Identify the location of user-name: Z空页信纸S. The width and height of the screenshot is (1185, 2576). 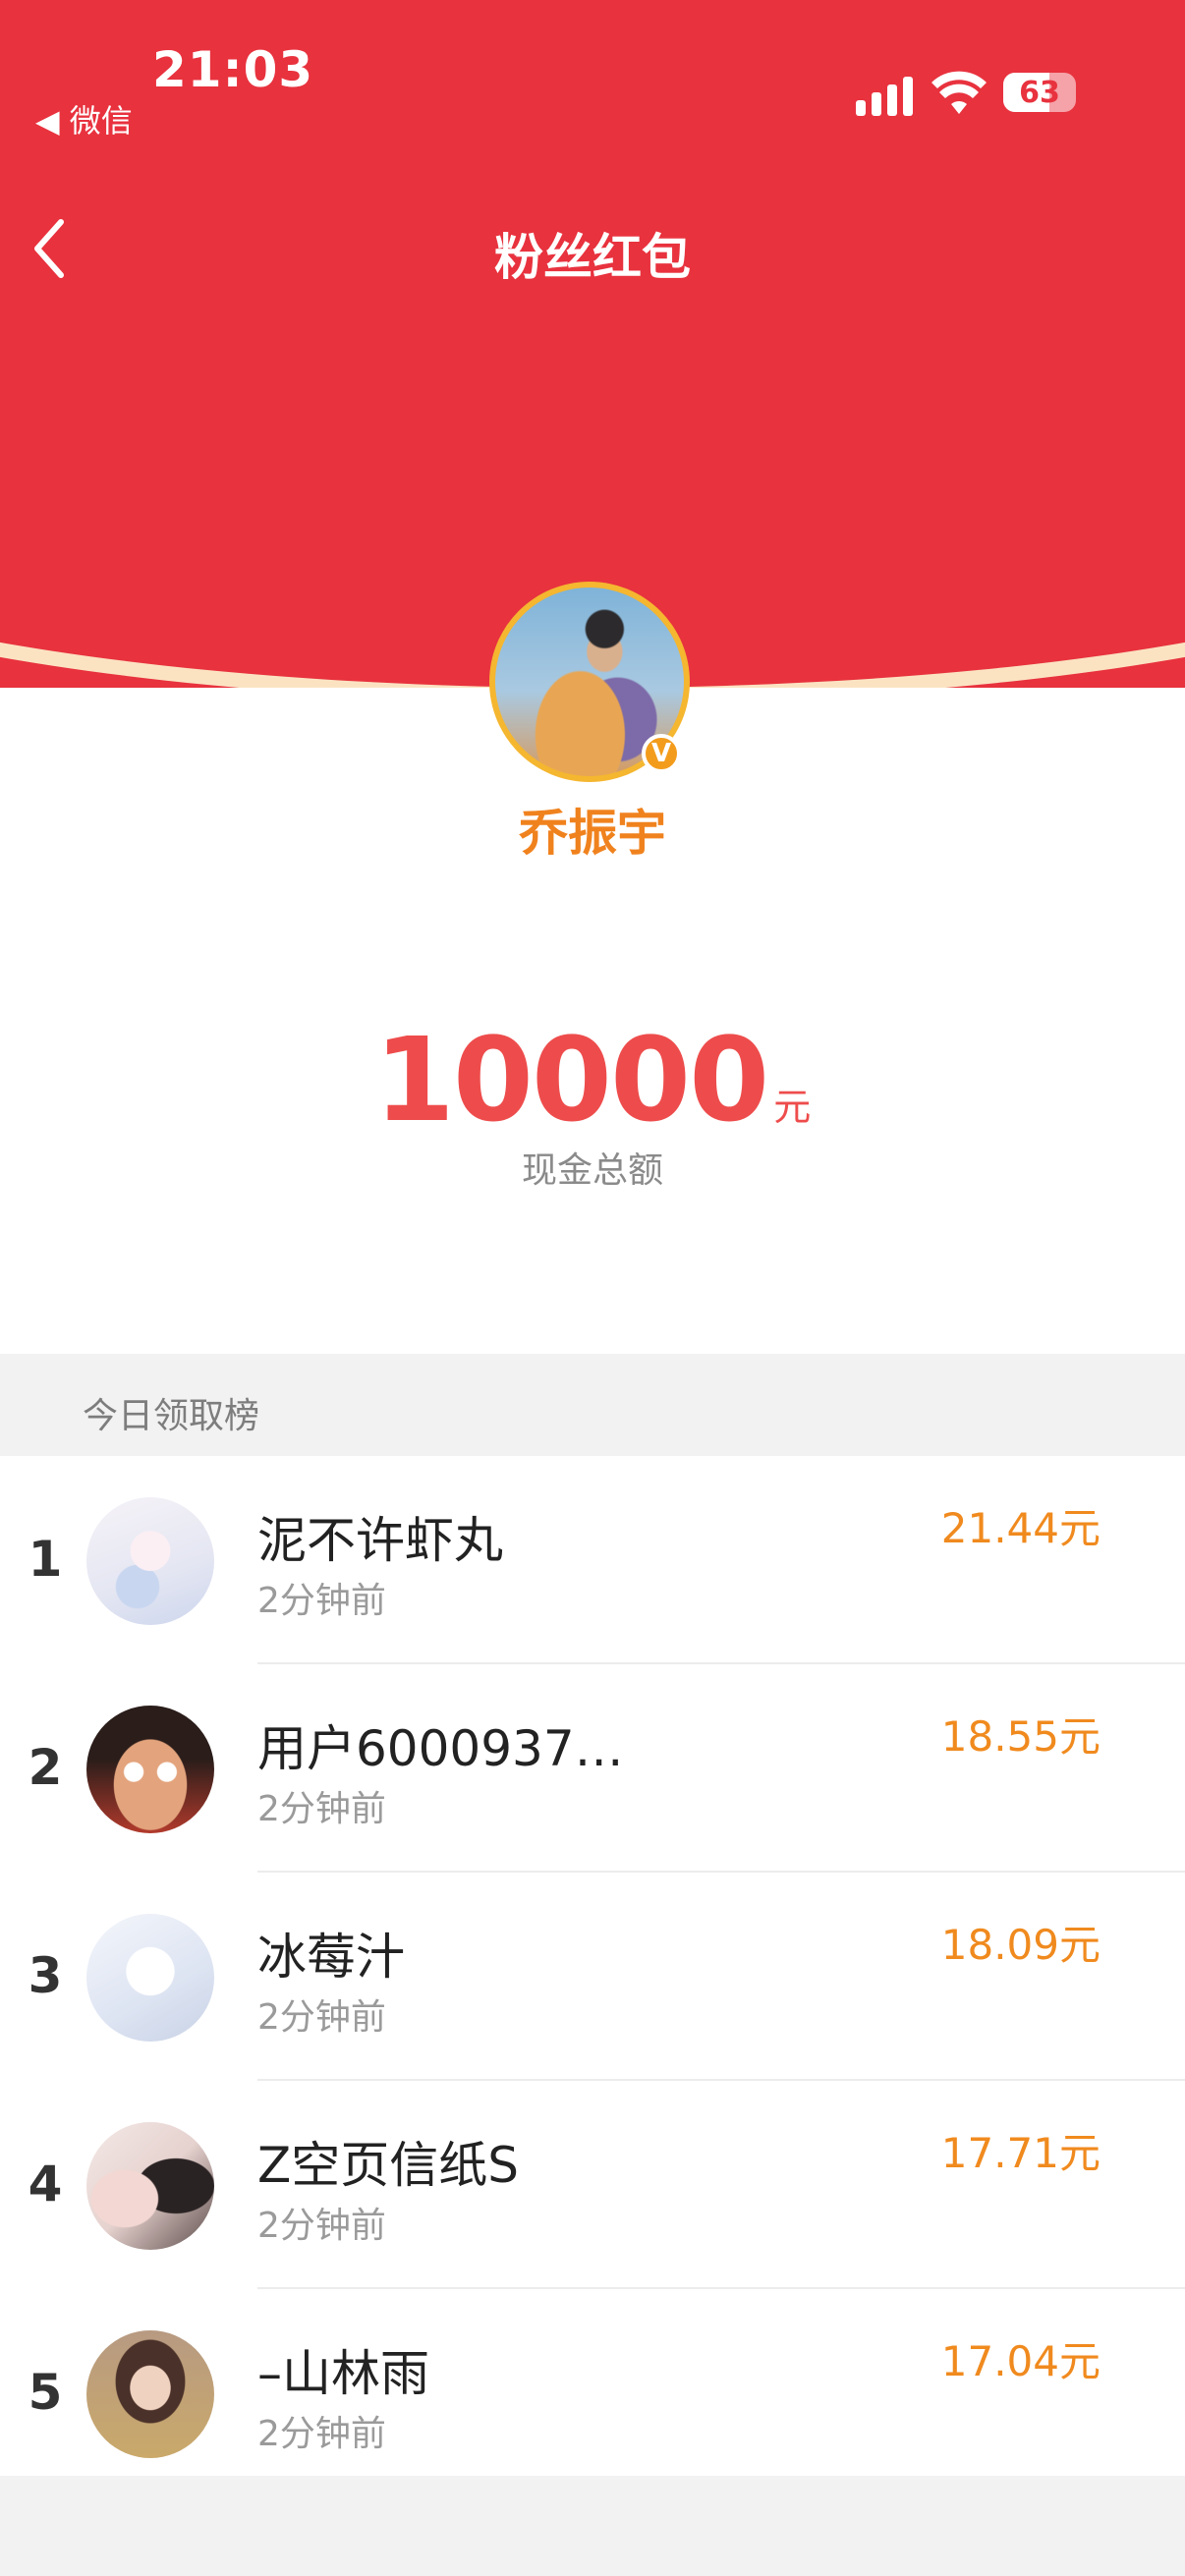
(388, 2165).